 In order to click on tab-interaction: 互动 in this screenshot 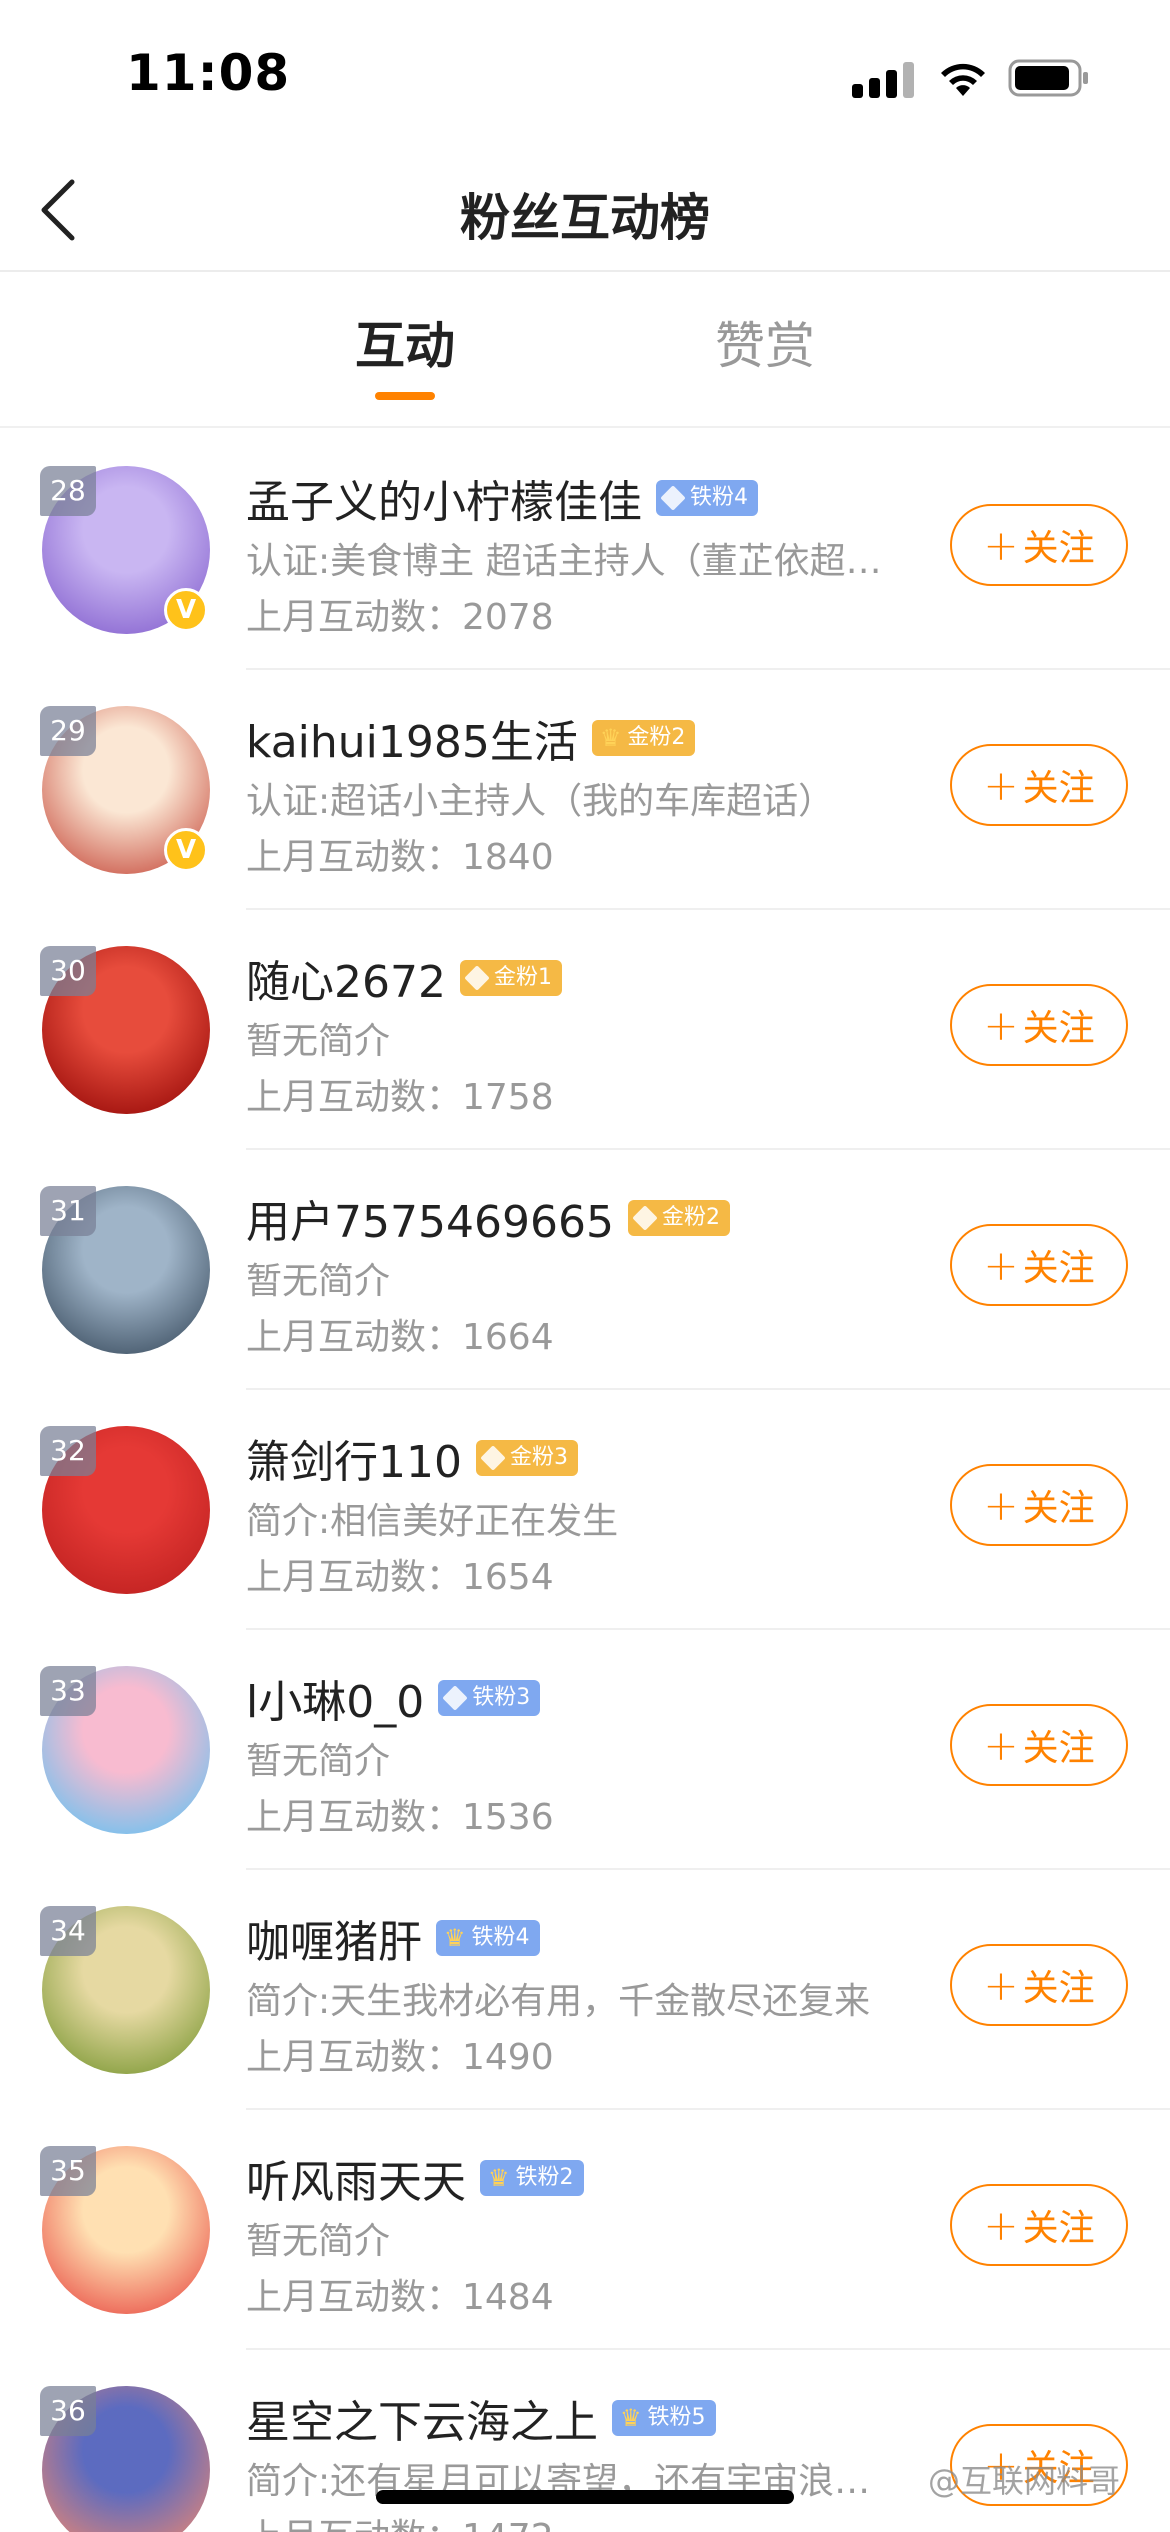, I will do `click(405, 342)`.